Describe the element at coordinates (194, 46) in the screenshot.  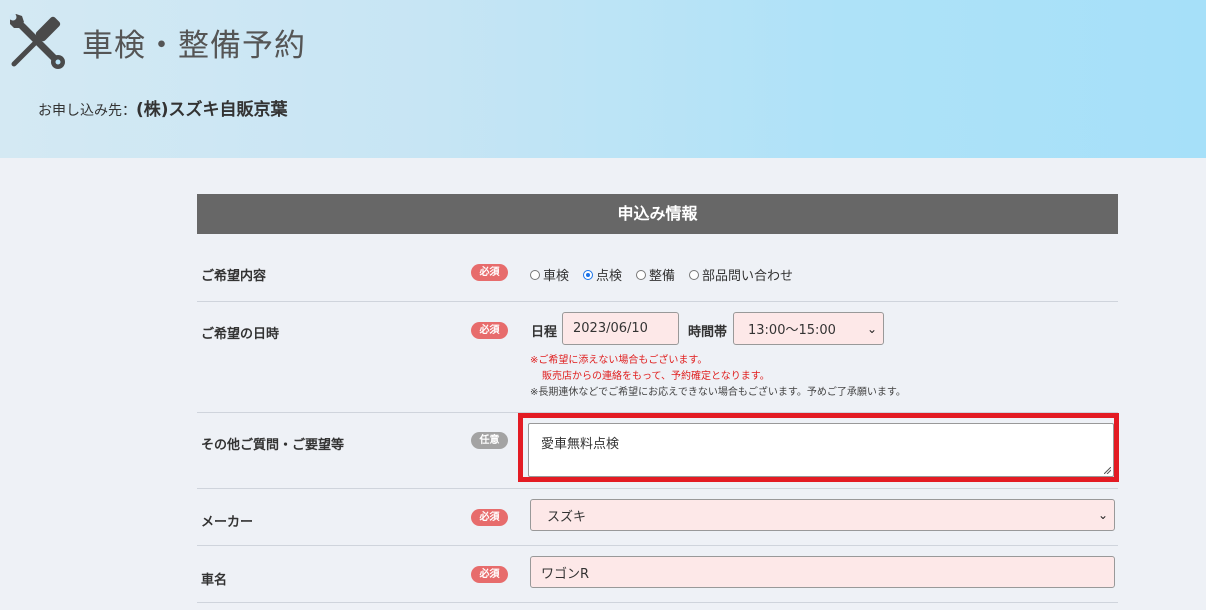
I see `page-title: 車検・整備予約` at that location.